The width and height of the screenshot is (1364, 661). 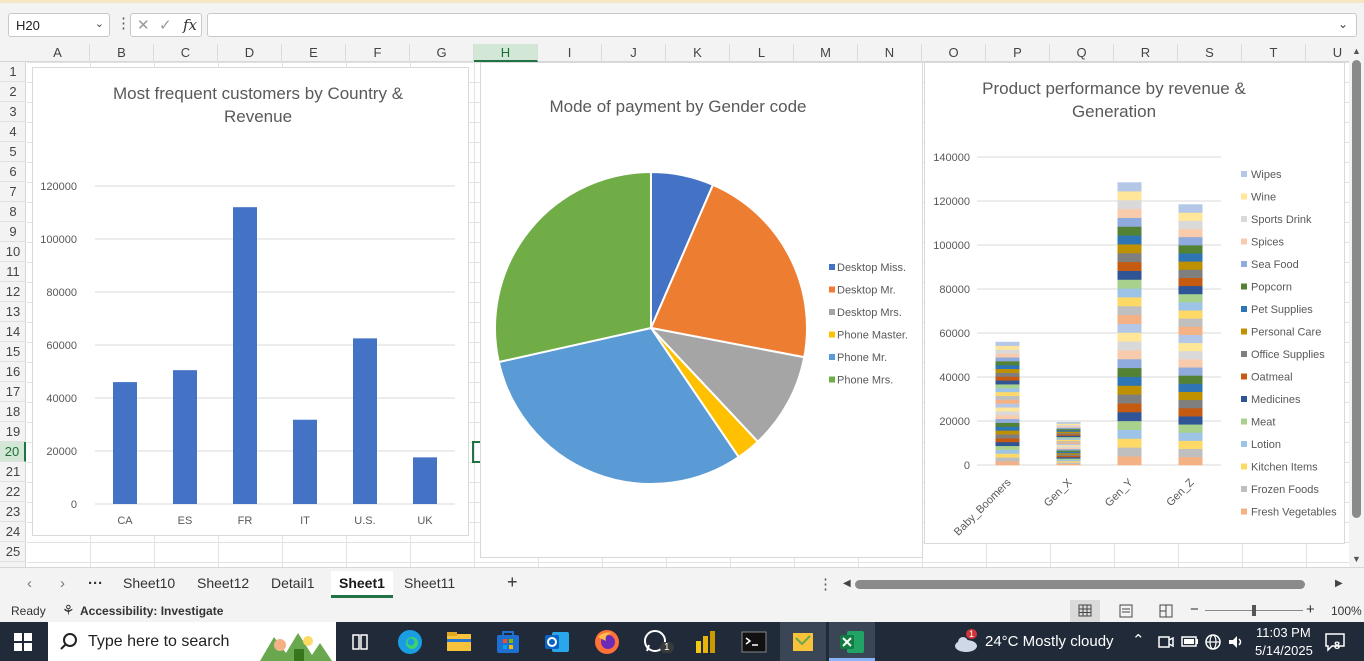 I want to click on excel-taskbar-button, so click(x=852, y=641).